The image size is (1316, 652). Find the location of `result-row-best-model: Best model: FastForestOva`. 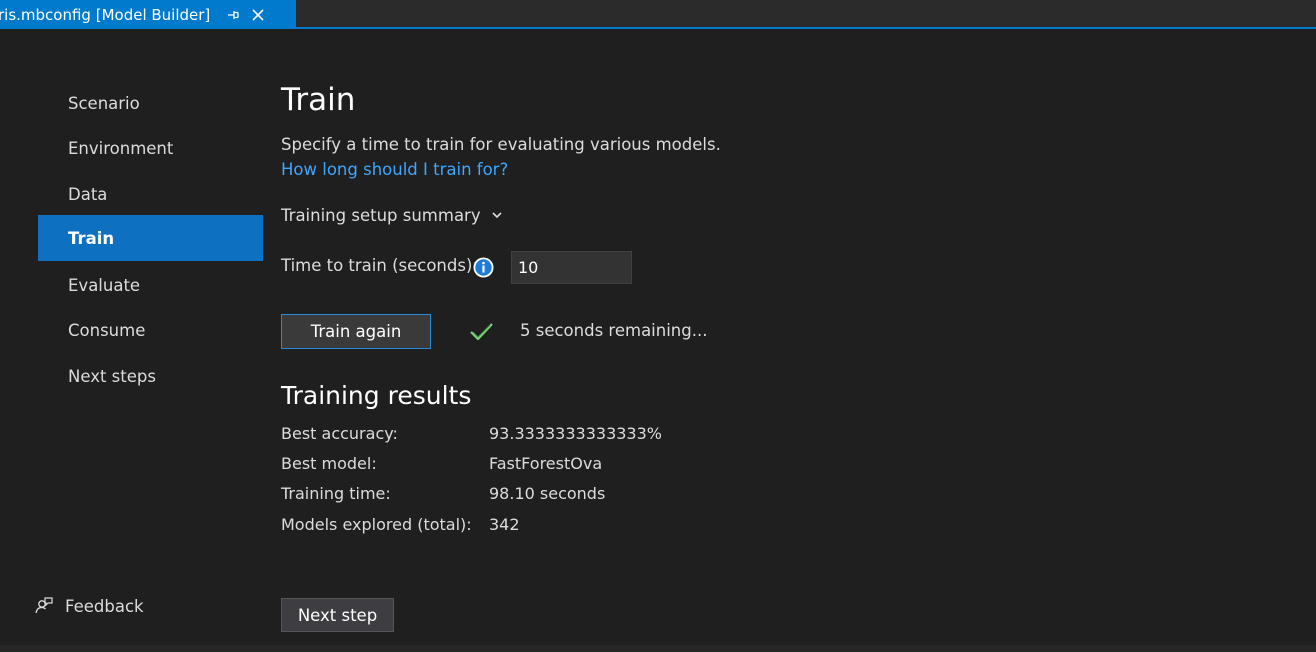

result-row-best-model: Best model: FastForestOva is located at coordinates (441, 466).